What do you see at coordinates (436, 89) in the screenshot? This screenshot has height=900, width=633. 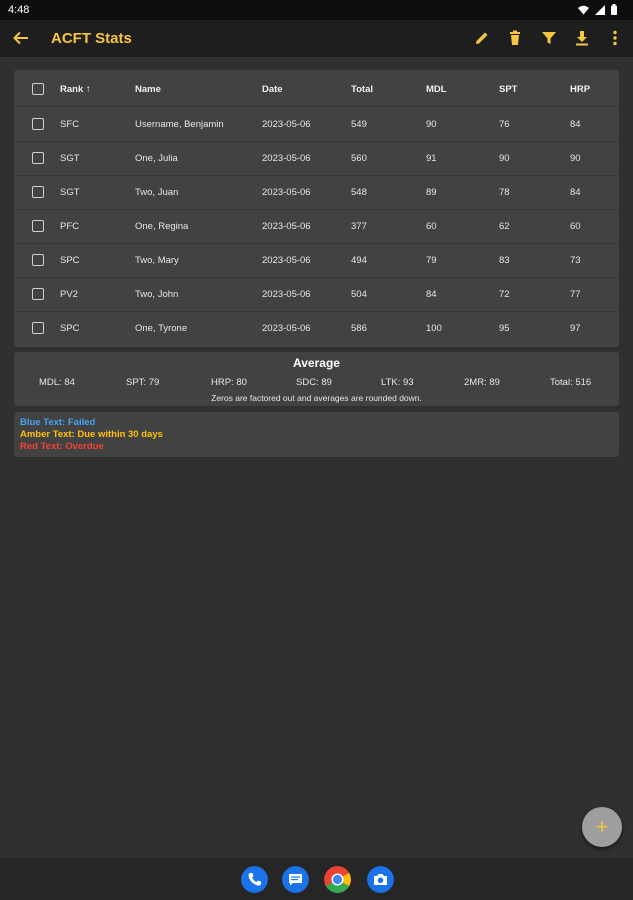 I see `column-header-mdl: MDL` at bounding box center [436, 89].